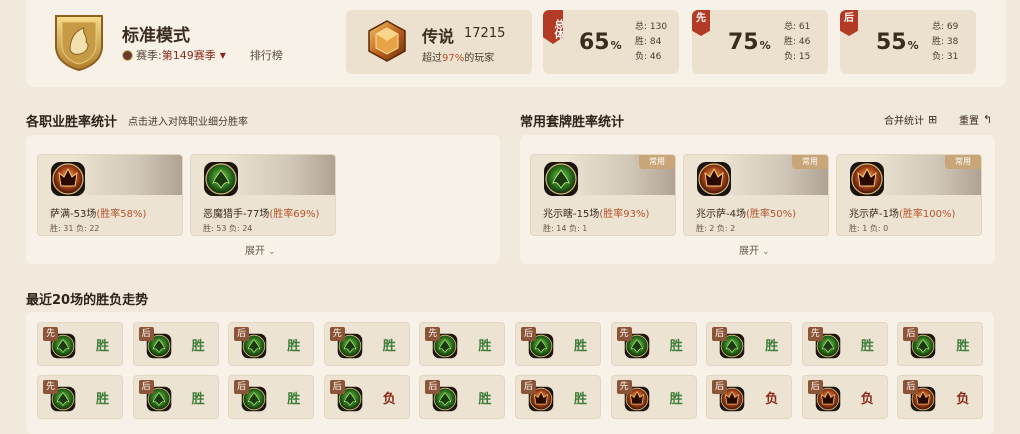 This screenshot has height=434, width=1020. Describe the element at coordinates (624, 214) in the screenshot. I see `card-winrate: (胜率93%)` at that location.